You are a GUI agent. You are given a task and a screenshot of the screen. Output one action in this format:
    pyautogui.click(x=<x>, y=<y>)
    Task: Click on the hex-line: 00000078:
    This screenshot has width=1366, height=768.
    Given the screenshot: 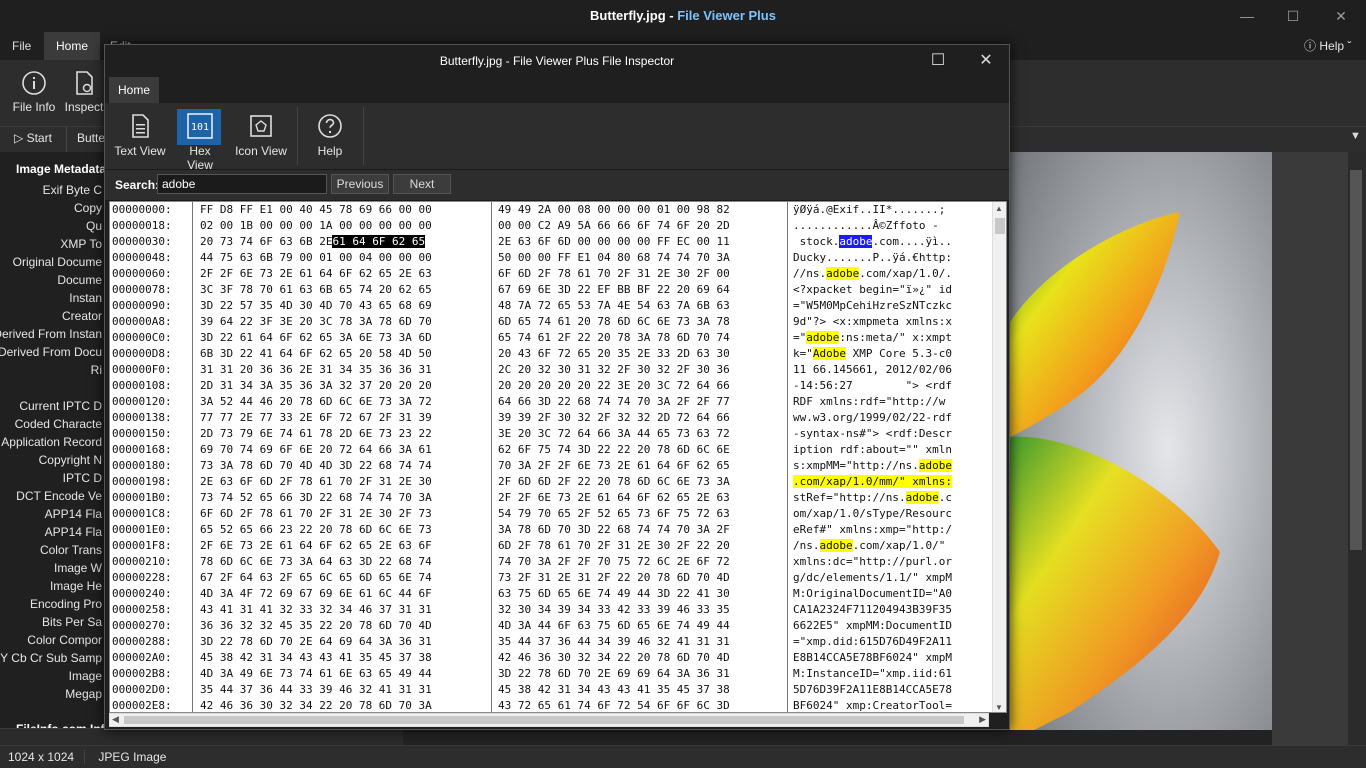 What is the action you would take?
    pyautogui.click(x=142, y=289)
    